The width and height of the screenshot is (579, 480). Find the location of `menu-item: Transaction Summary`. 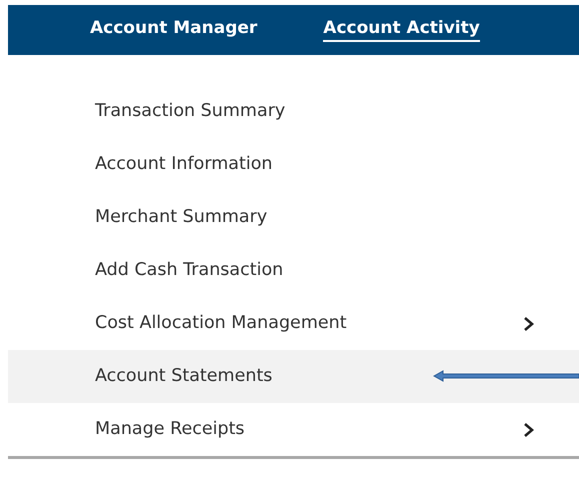

menu-item: Transaction Summary is located at coordinates (190, 111).